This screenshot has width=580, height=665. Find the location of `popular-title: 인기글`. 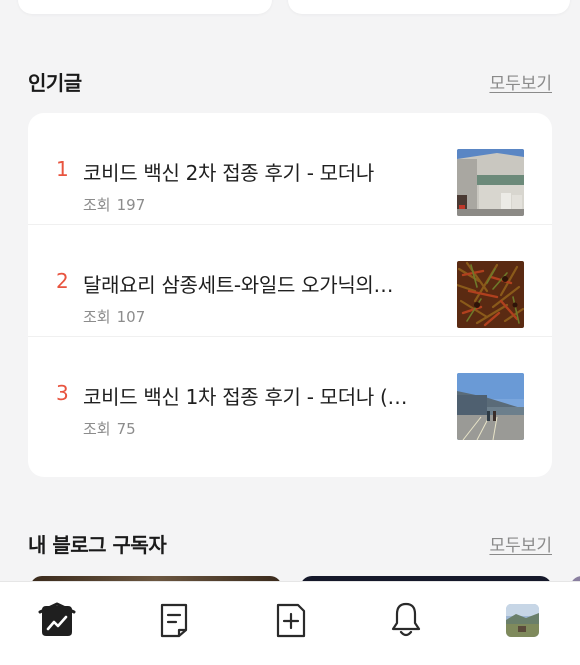

popular-title: 인기글 is located at coordinates (55, 82).